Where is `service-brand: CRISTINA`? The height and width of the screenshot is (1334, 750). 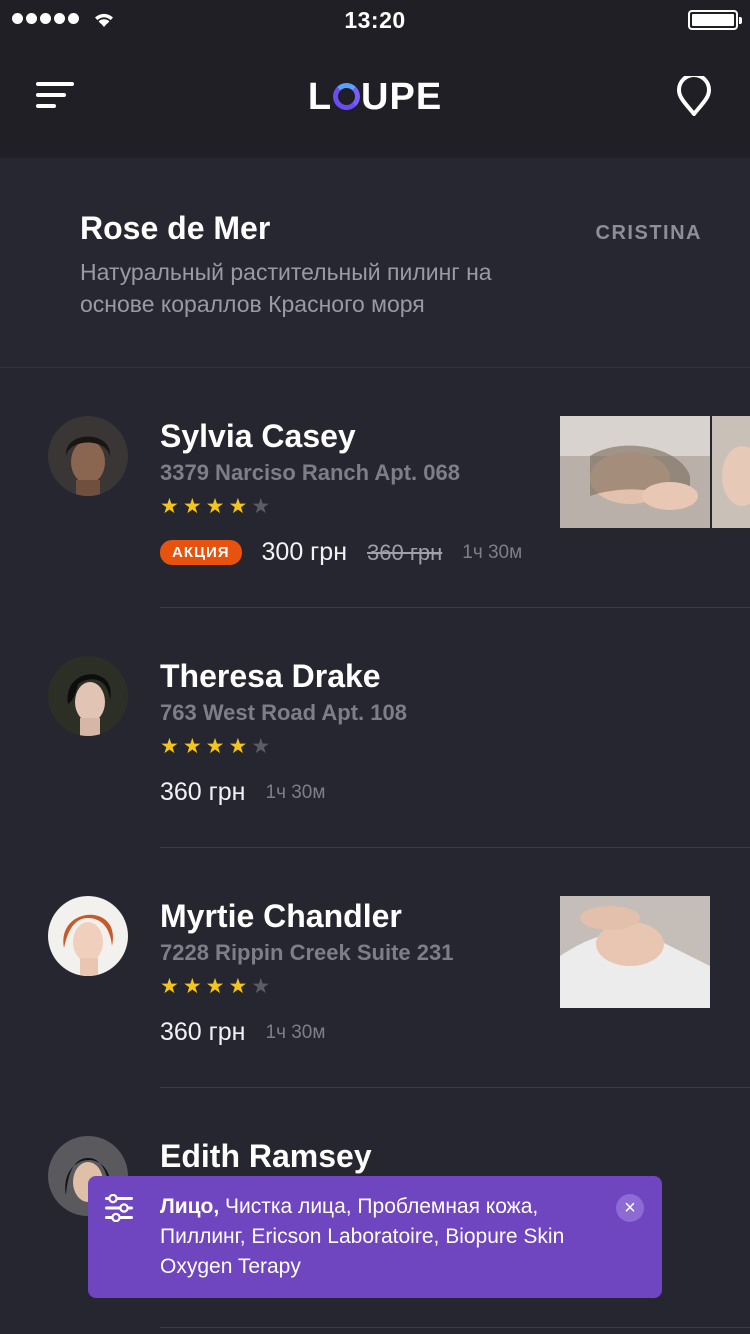
service-brand: CRISTINA is located at coordinates (649, 233).